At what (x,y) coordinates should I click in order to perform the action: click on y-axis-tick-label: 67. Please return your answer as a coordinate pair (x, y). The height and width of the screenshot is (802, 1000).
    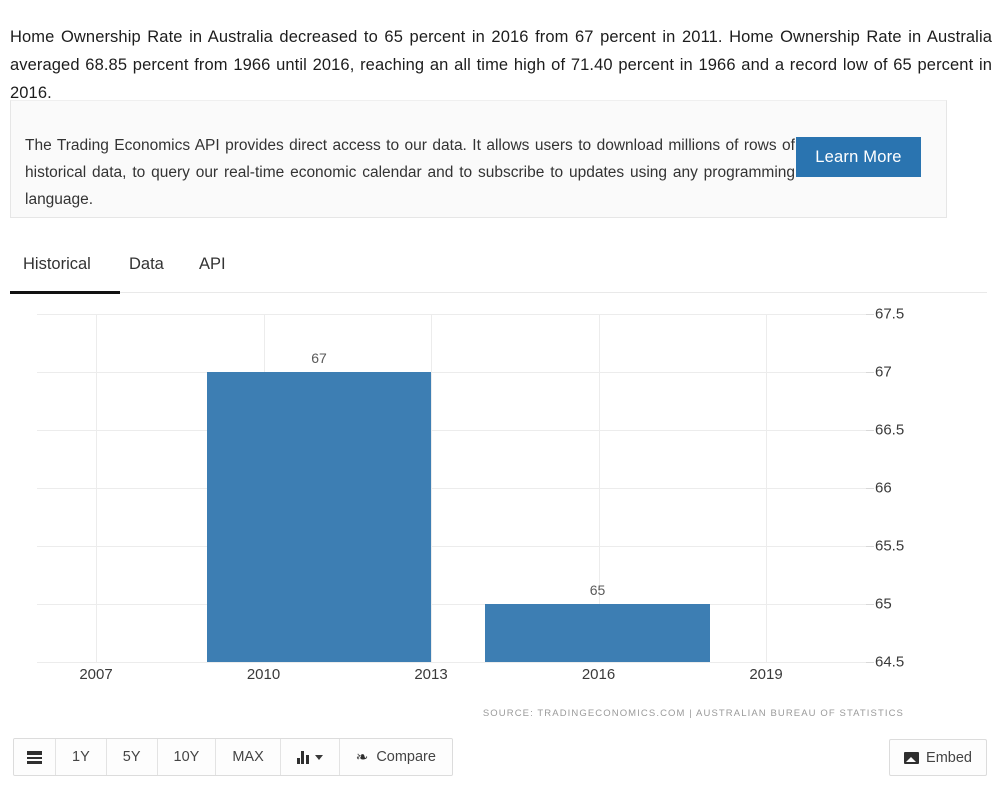
    Looking at the image, I should click on (883, 372).